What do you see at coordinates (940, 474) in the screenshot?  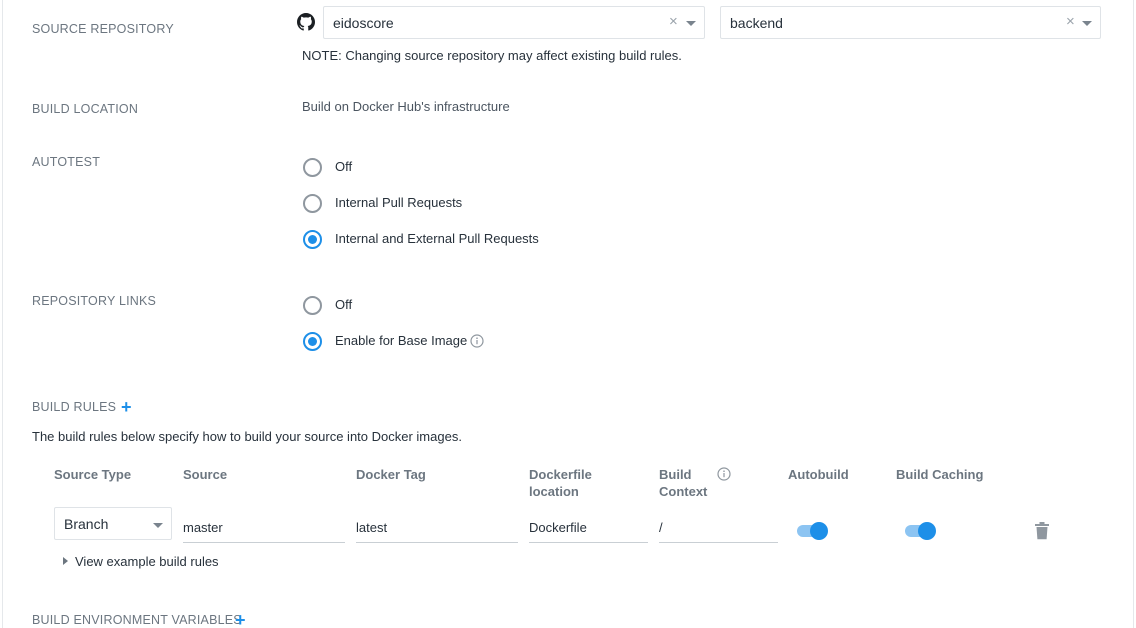 I see `col-build-caching: Build Caching` at bounding box center [940, 474].